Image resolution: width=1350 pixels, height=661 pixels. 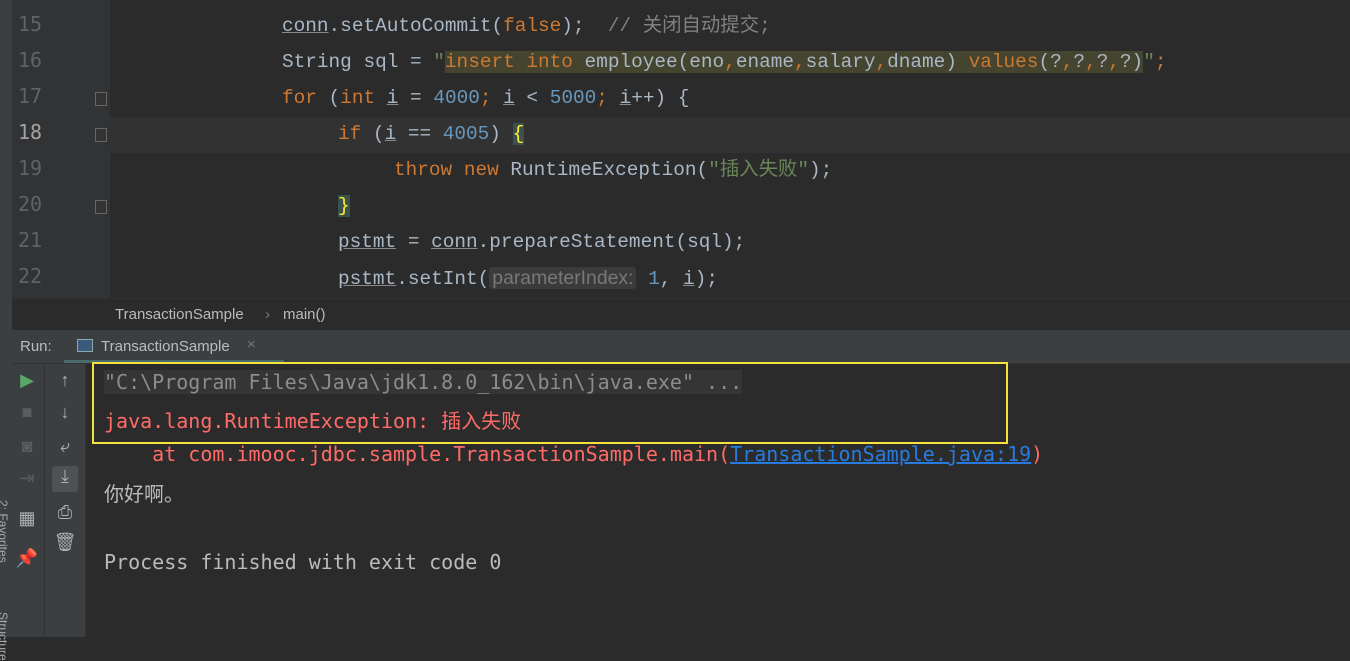 I want to click on line-number: 20, so click(x=30, y=204).